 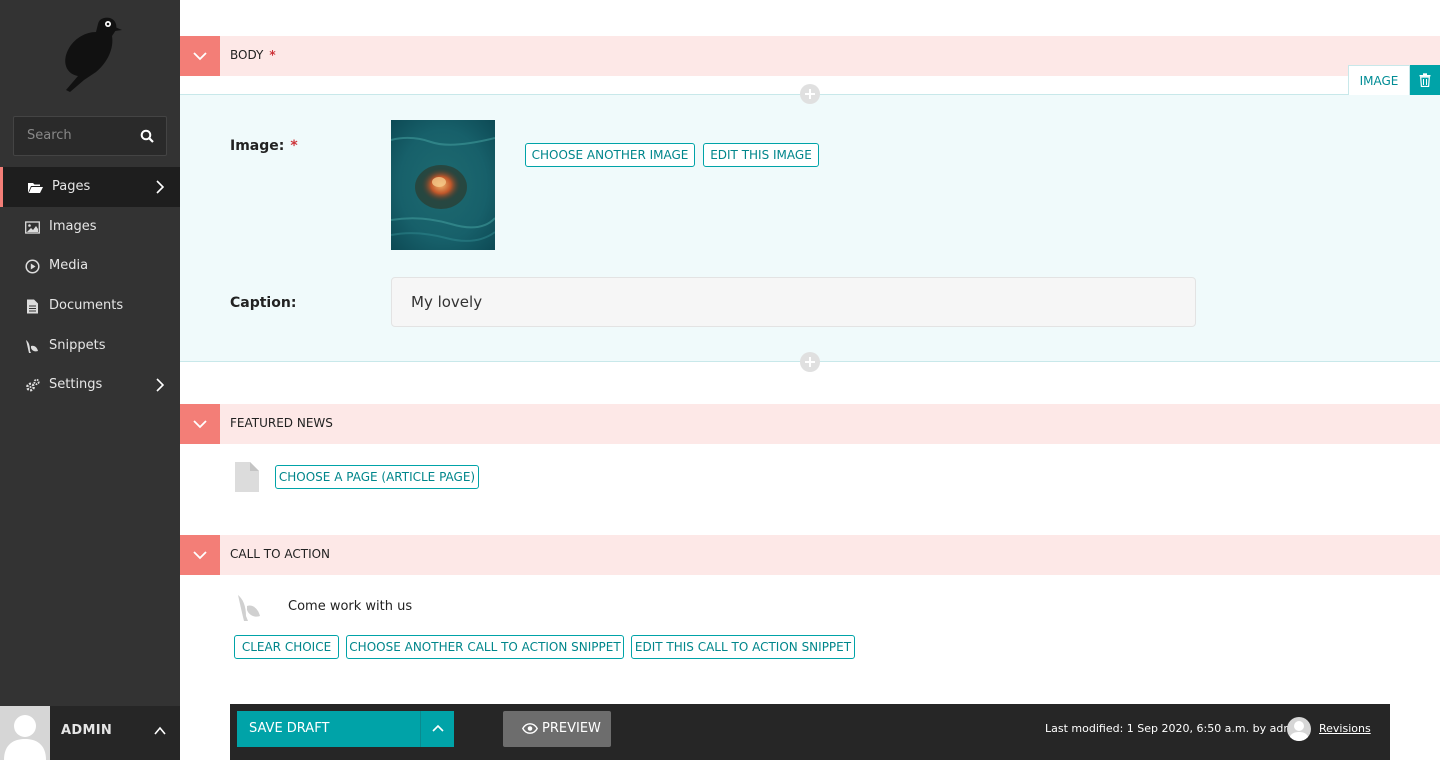 What do you see at coordinates (810, 555) in the screenshot?
I see `section-header-call-to-action: CALL TO ACTION` at bounding box center [810, 555].